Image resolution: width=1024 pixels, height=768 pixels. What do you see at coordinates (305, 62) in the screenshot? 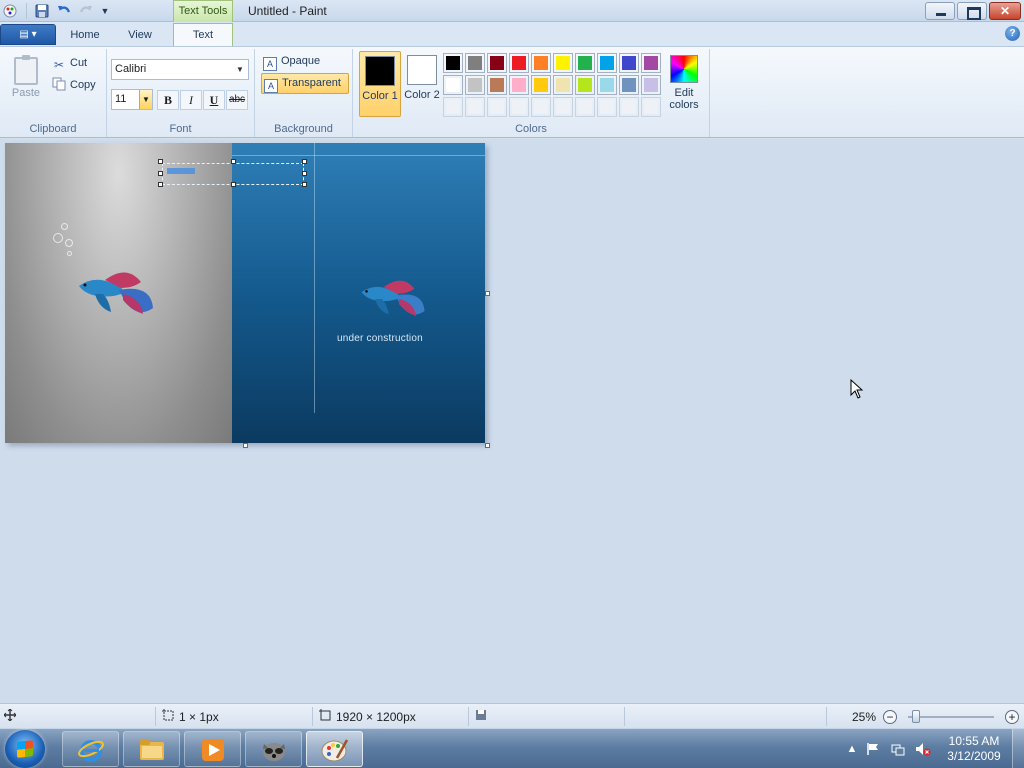
I see `opaque-button: A Opaque` at bounding box center [305, 62].